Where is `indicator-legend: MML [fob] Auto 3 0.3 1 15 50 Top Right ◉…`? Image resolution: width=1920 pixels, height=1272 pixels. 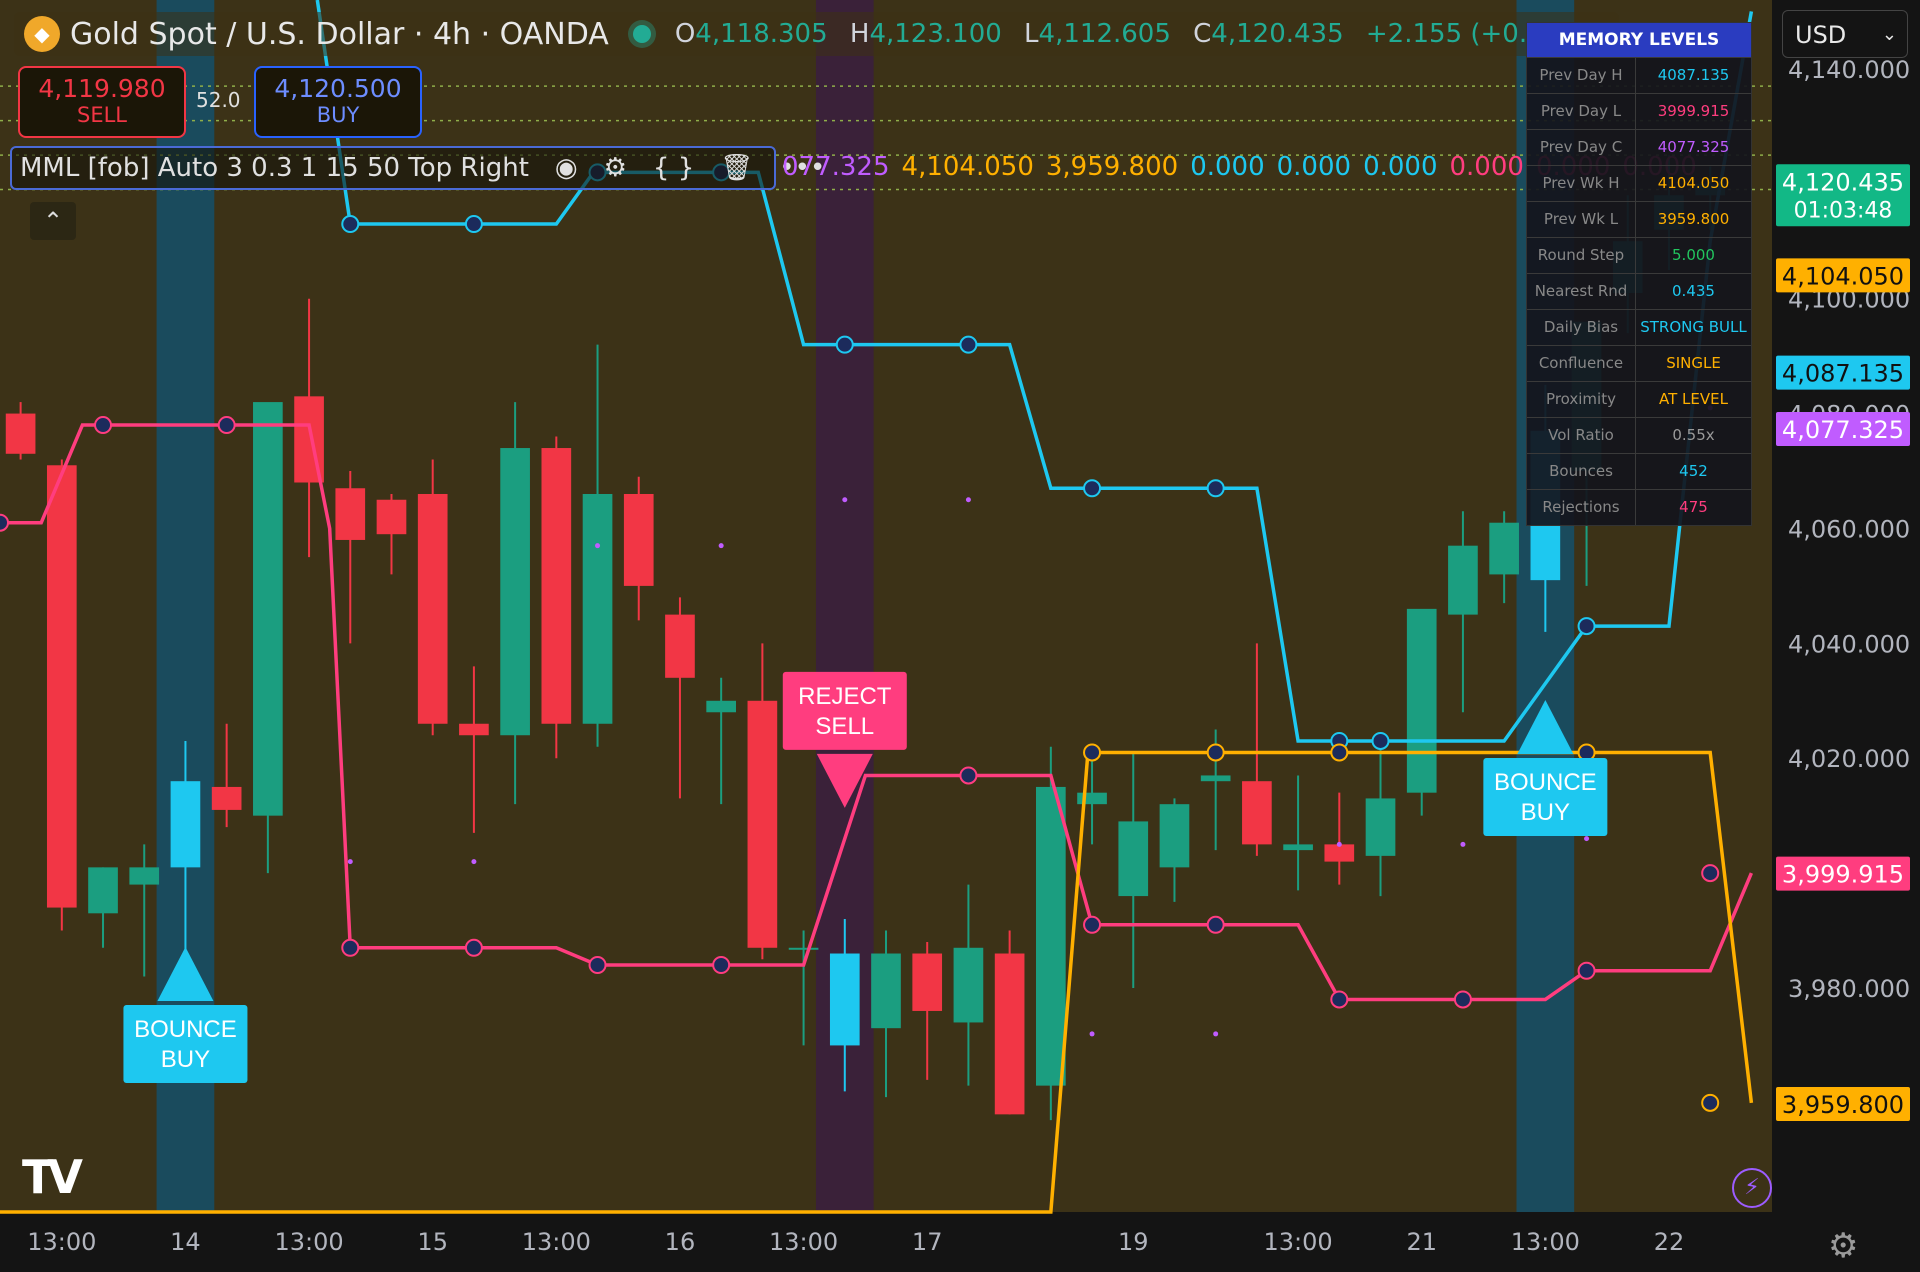
indicator-legend: MML [fob] Auto 3 0.3 1 15 50 Top Right ◉… is located at coordinates (417, 168).